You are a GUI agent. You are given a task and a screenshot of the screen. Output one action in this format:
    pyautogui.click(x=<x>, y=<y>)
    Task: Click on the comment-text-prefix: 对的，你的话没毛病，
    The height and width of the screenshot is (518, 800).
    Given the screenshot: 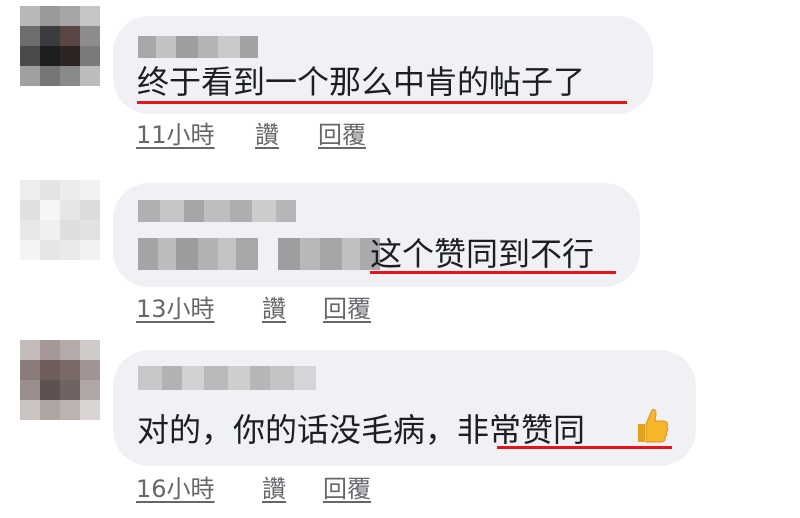 What is the action you would take?
    pyautogui.click(x=297, y=430)
    